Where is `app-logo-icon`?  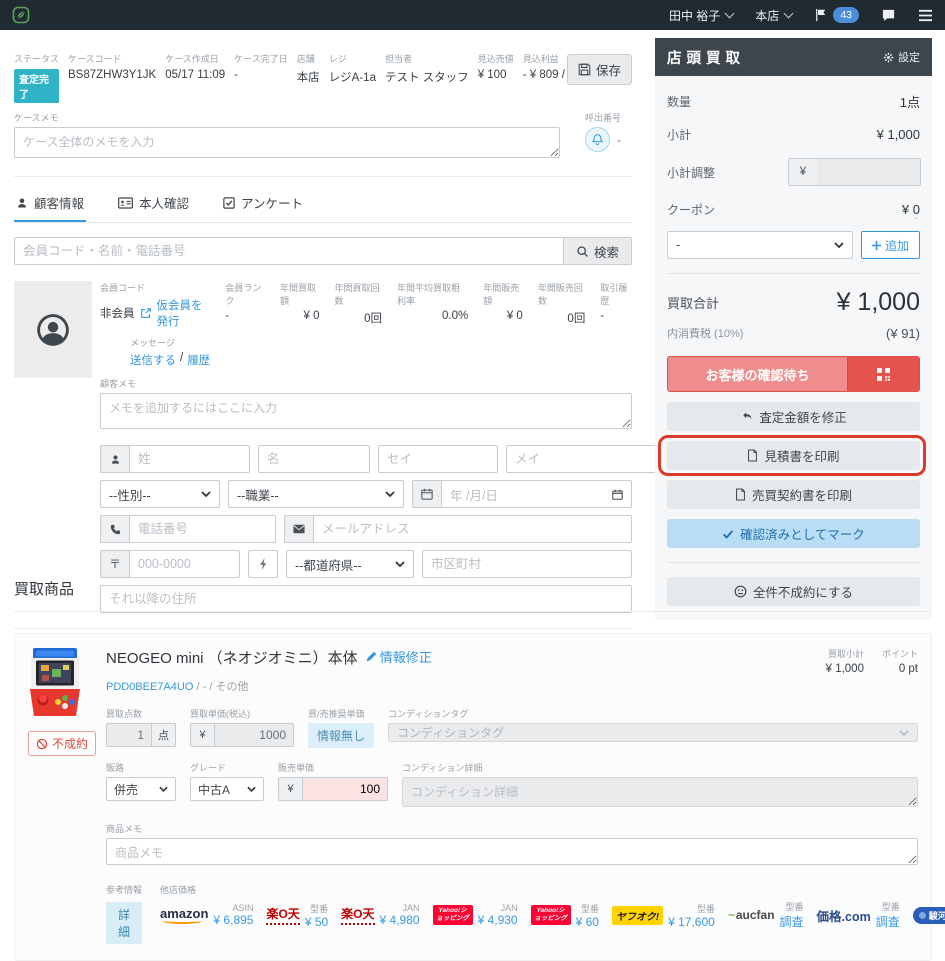
app-logo-icon is located at coordinates (21, 15).